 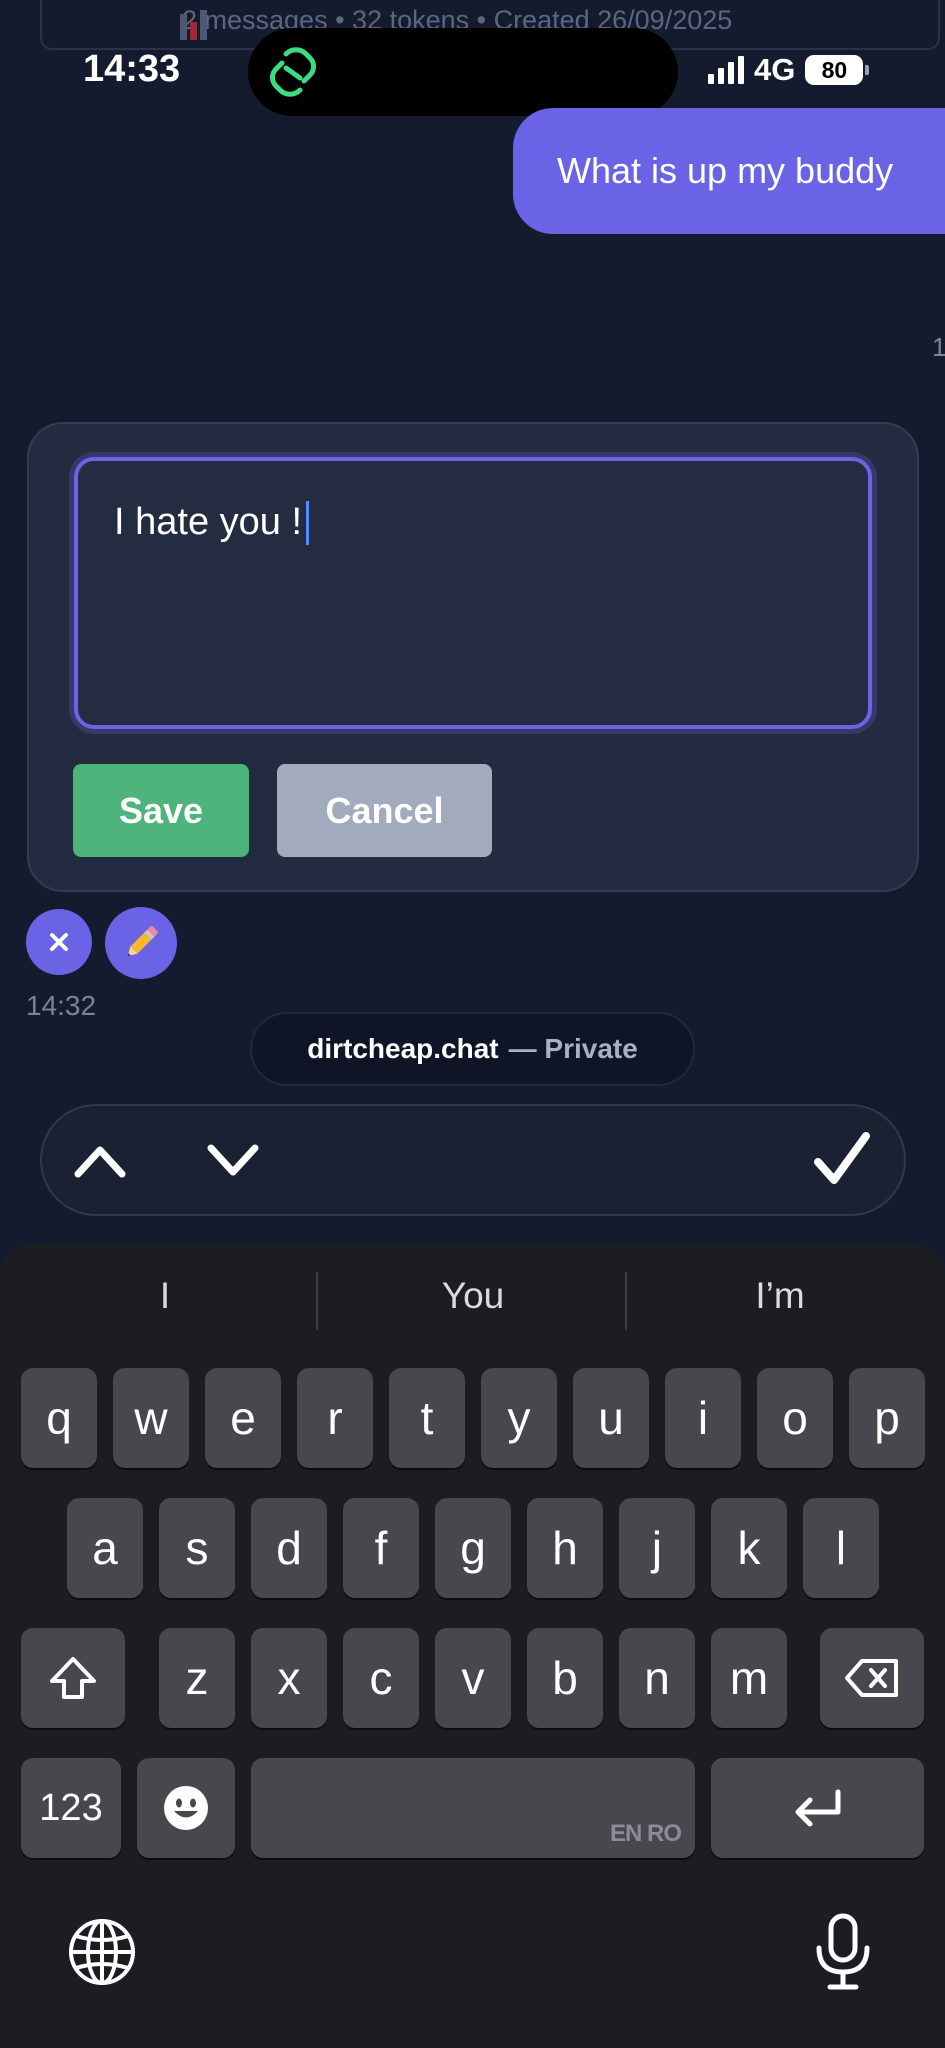 What do you see at coordinates (749, 1678) in the screenshot?
I see `key-m: m` at bounding box center [749, 1678].